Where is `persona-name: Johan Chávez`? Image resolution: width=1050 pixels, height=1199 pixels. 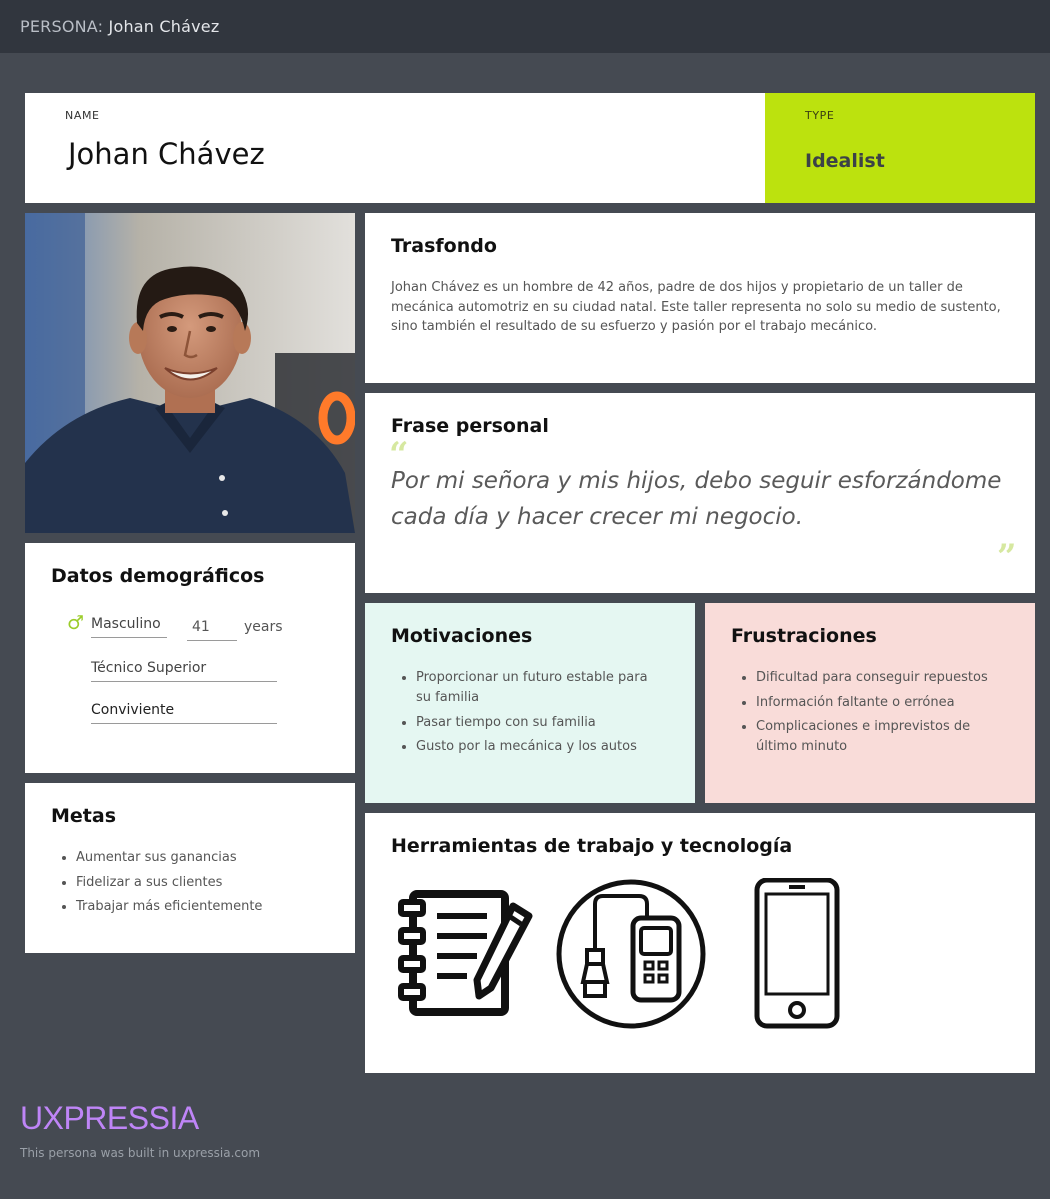 persona-name: Johan Chávez is located at coordinates (166, 154).